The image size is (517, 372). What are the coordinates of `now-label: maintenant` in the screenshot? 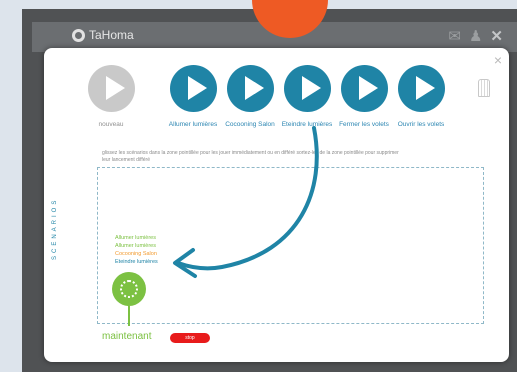 It's located at (127, 336).